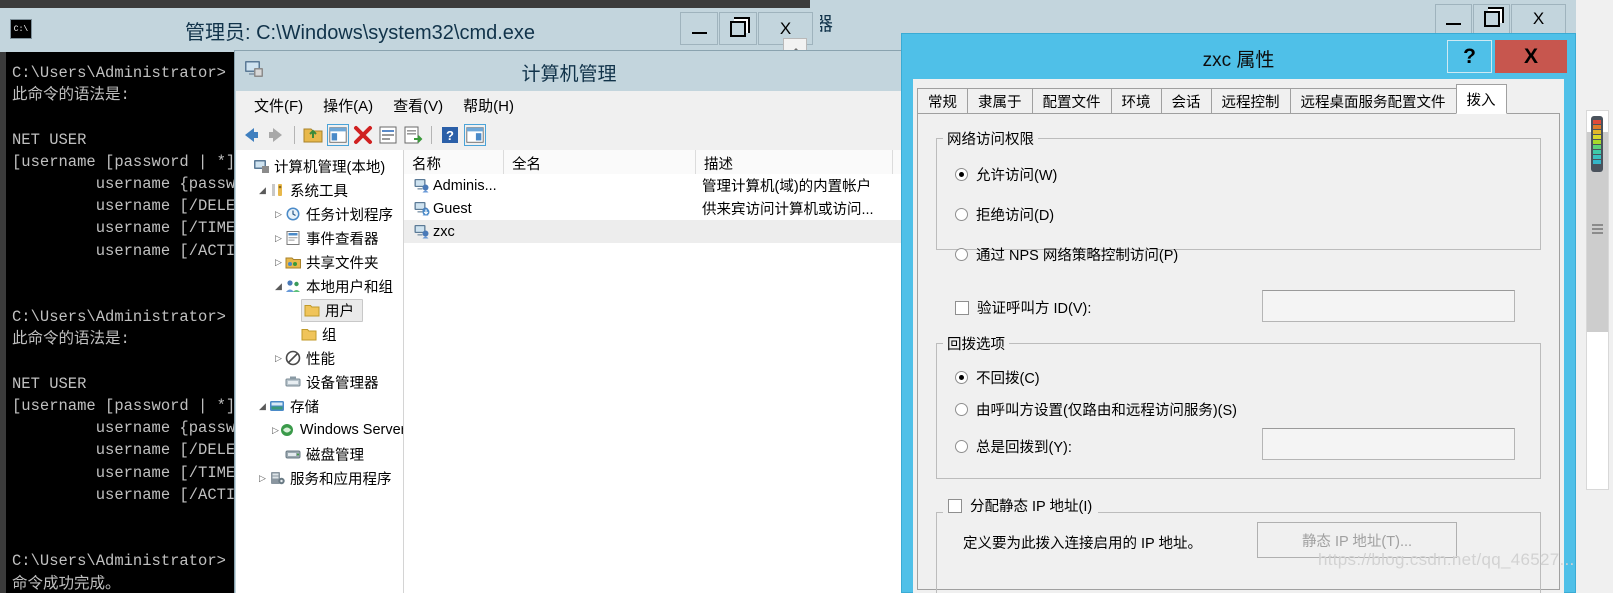 This screenshot has height=593, width=1613. Describe the element at coordinates (942, 101) in the screenshot. I see `tab-0: 常规` at that location.